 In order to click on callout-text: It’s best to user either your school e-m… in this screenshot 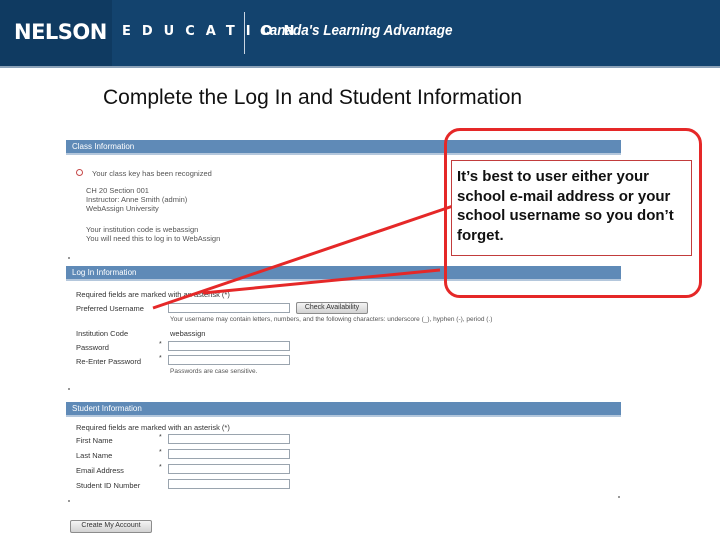, I will do `click(565, 206)`.